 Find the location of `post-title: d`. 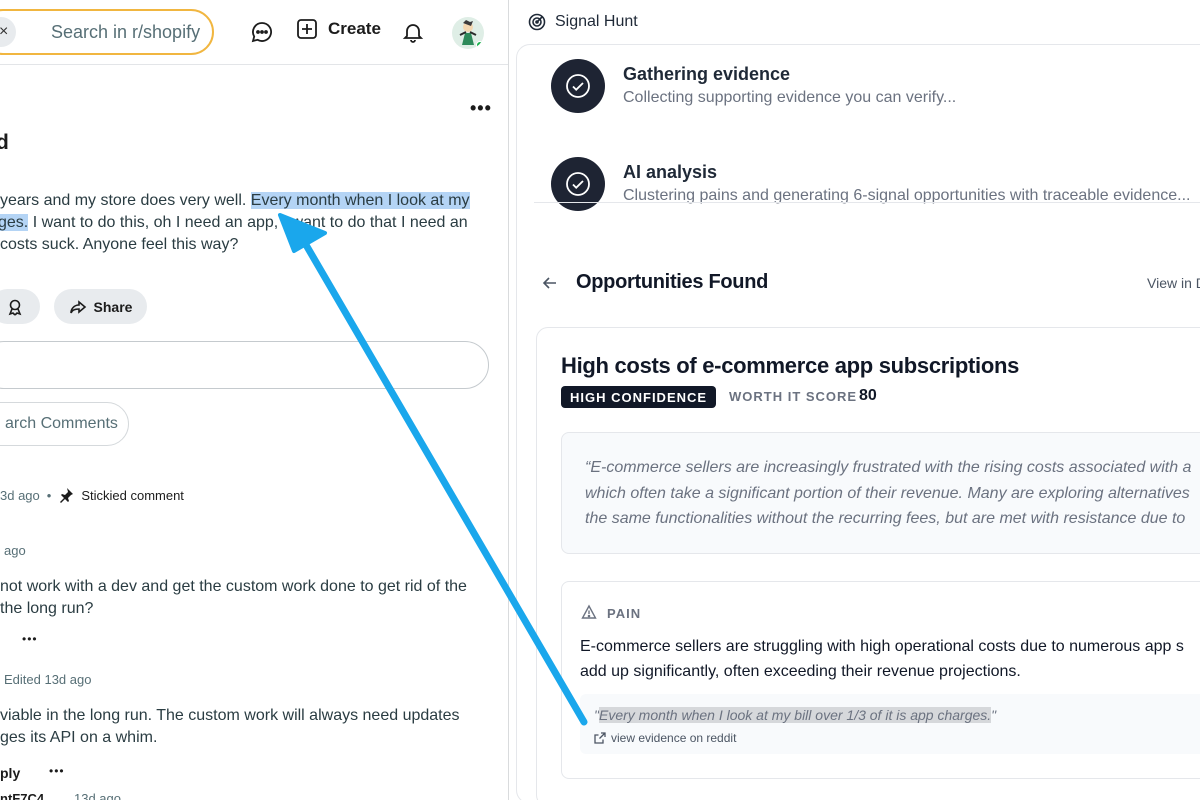

post-title: d is located at coordinates (4, 143).